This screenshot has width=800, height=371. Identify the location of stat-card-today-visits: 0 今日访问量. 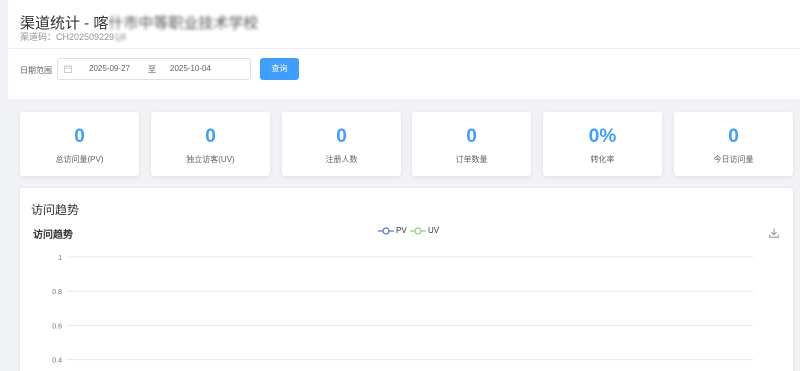
(733, 144).